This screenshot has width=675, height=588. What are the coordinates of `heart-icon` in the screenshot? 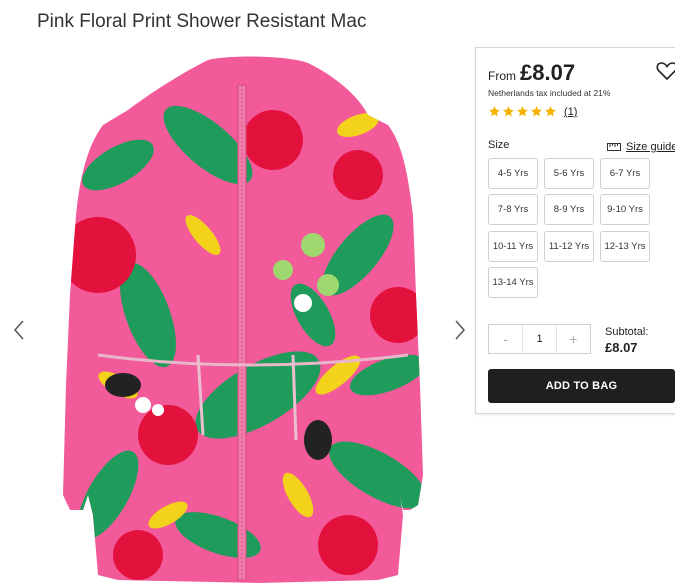 It's located at (665, 71).